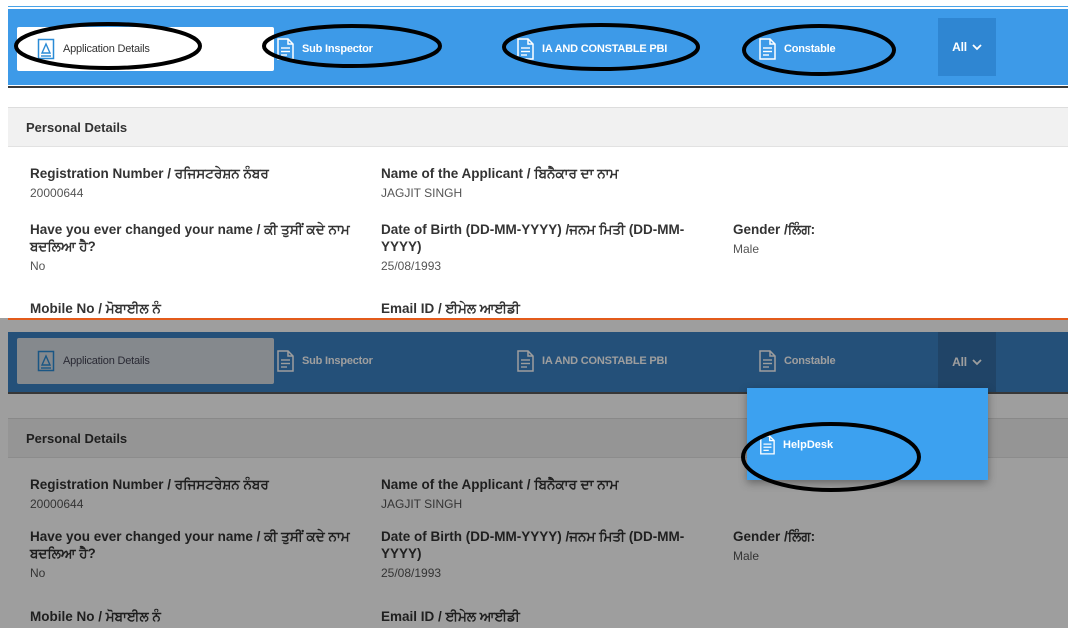 Image resolution: width=1068 pixels, height=628 pixels. What do you see at coordinates (538, 87) in the screenshot?
I see `divider` at bounding box center [538, 87].